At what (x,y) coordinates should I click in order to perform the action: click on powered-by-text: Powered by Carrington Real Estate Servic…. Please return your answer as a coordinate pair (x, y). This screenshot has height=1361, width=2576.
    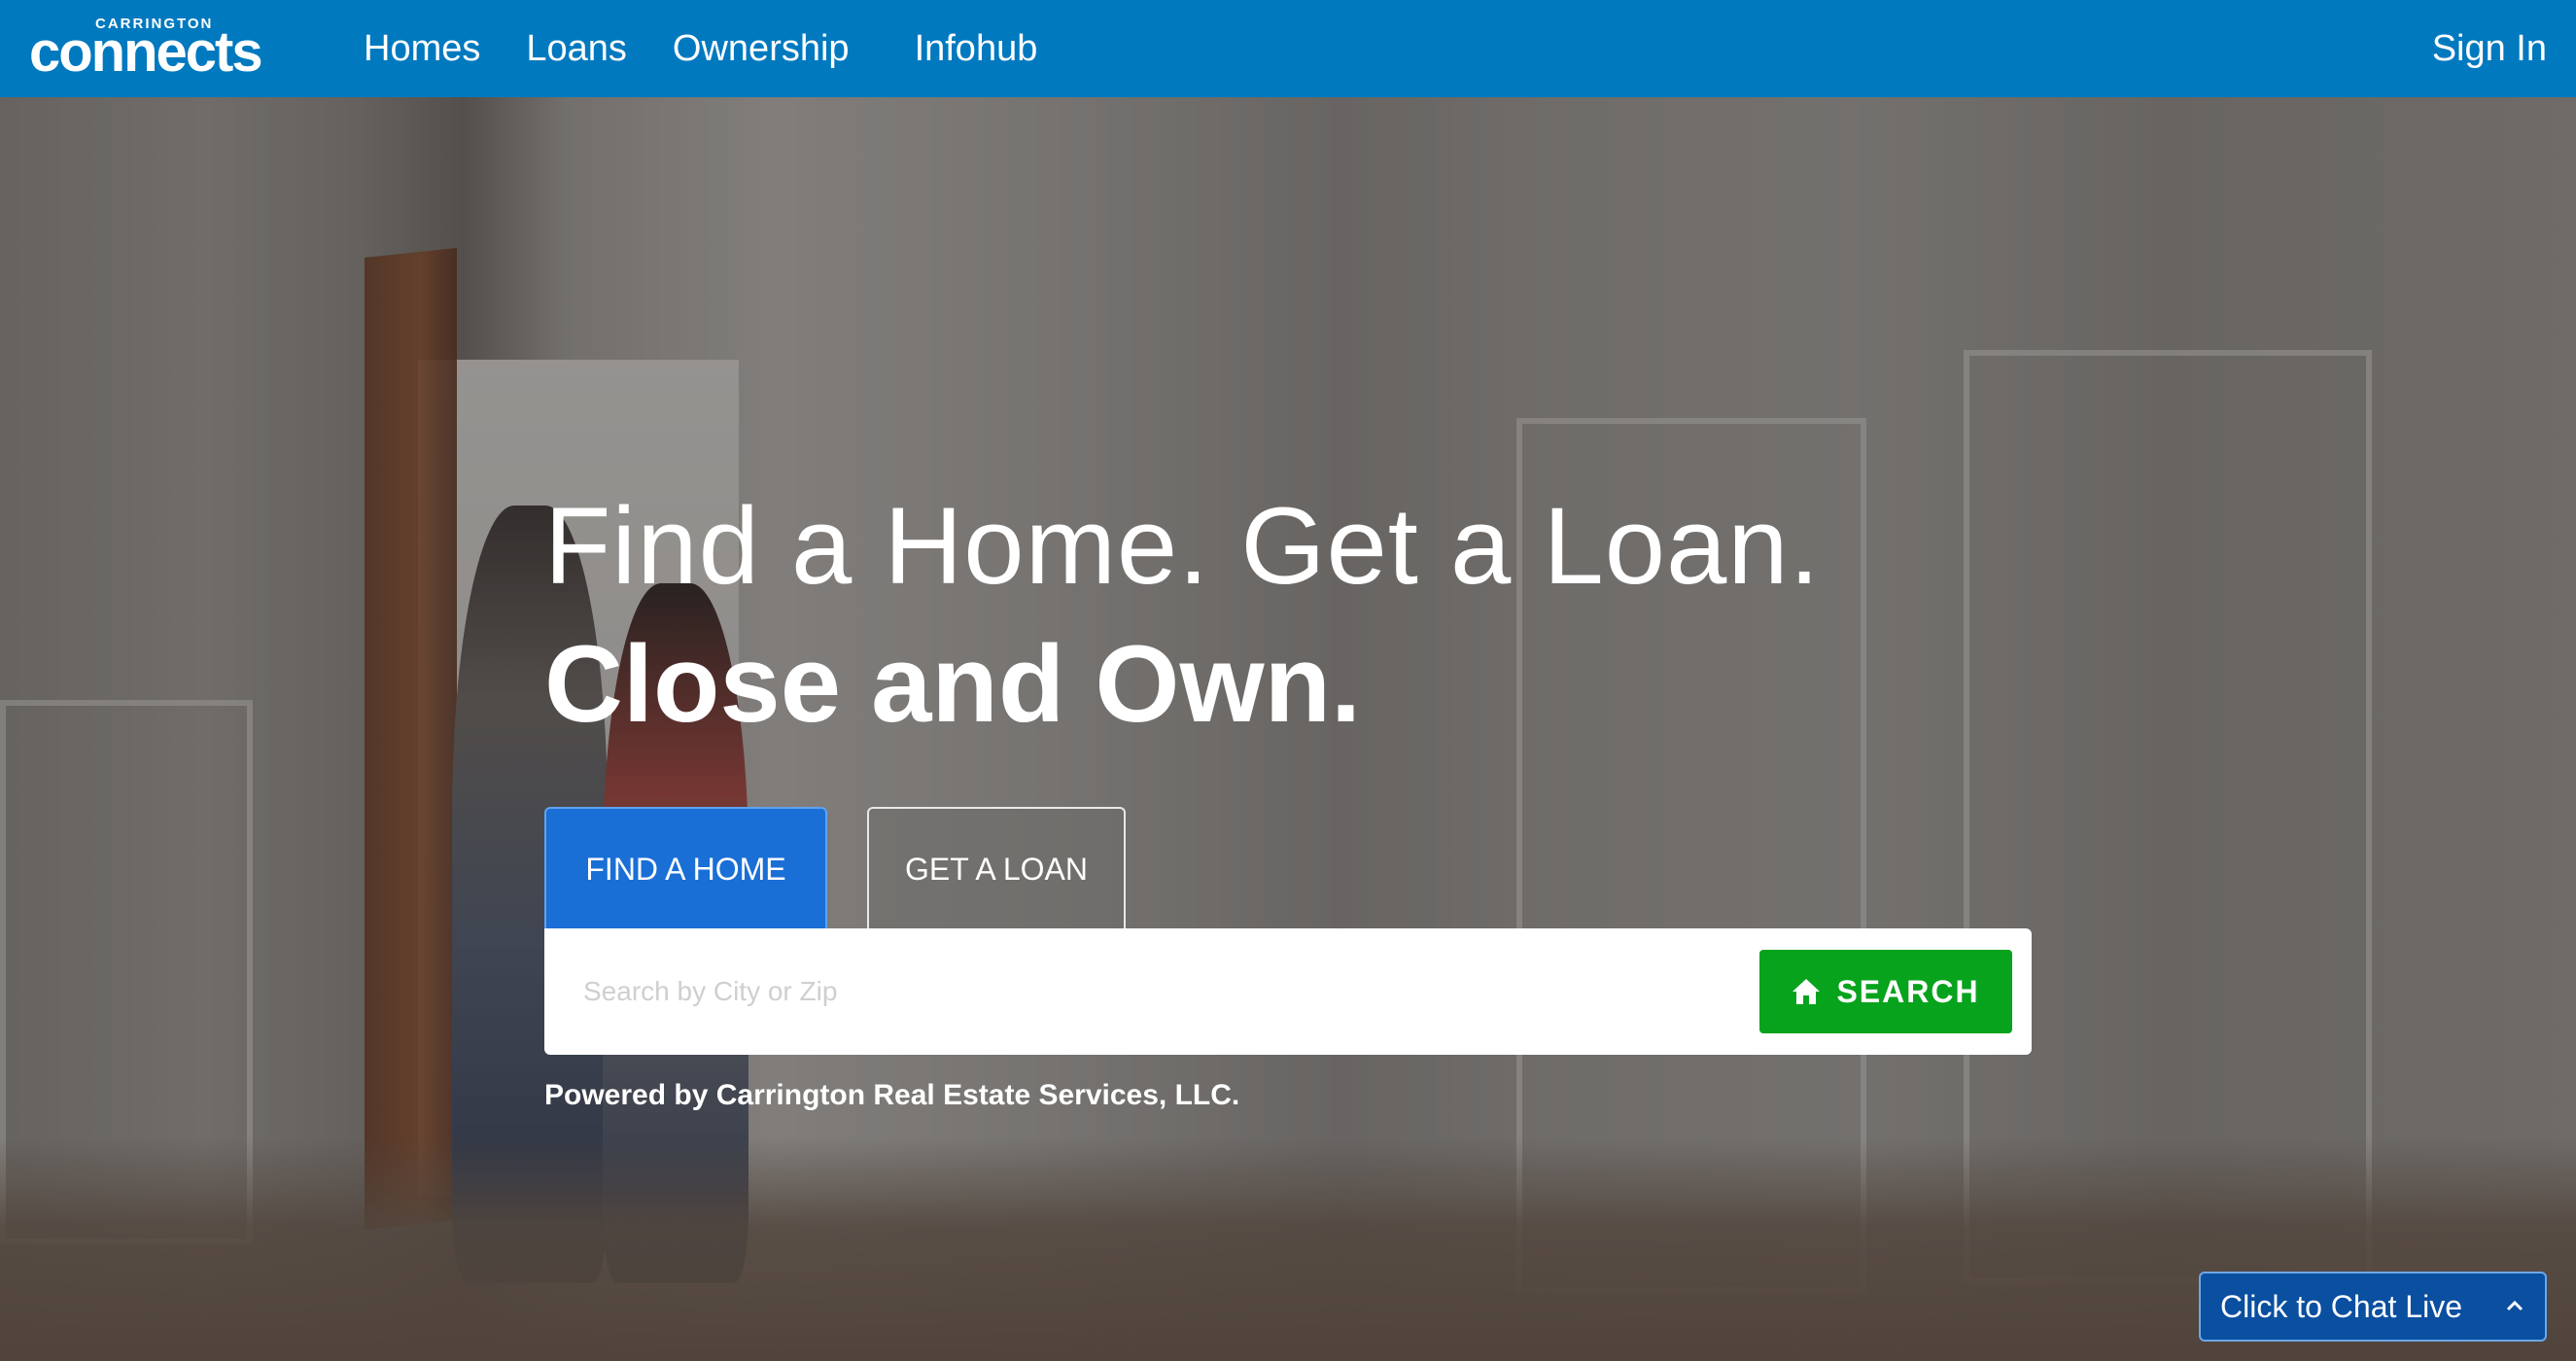
    Looking at the image, I should click on (892, 1095).